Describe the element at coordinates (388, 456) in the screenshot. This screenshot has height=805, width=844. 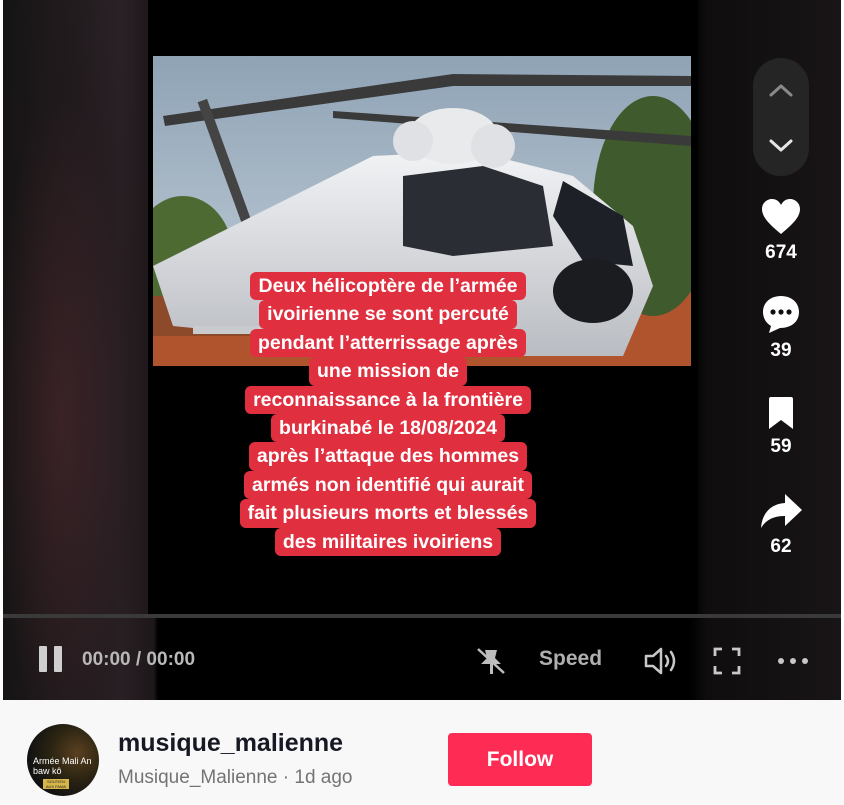
I see `caption-line: après l’attaque des hommes` at that location.